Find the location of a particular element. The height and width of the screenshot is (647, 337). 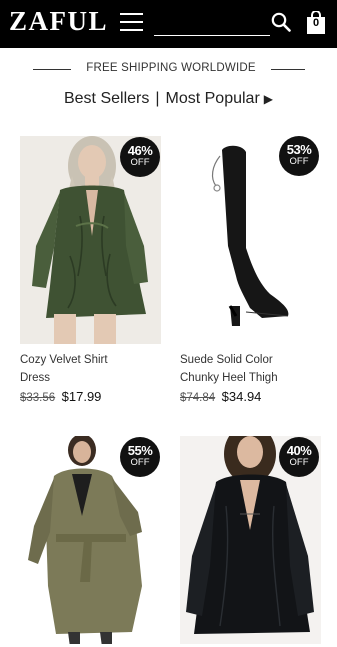

product-name: Suede Solid Color Chunky Heel Thigh is located at coordinates (240, 369).